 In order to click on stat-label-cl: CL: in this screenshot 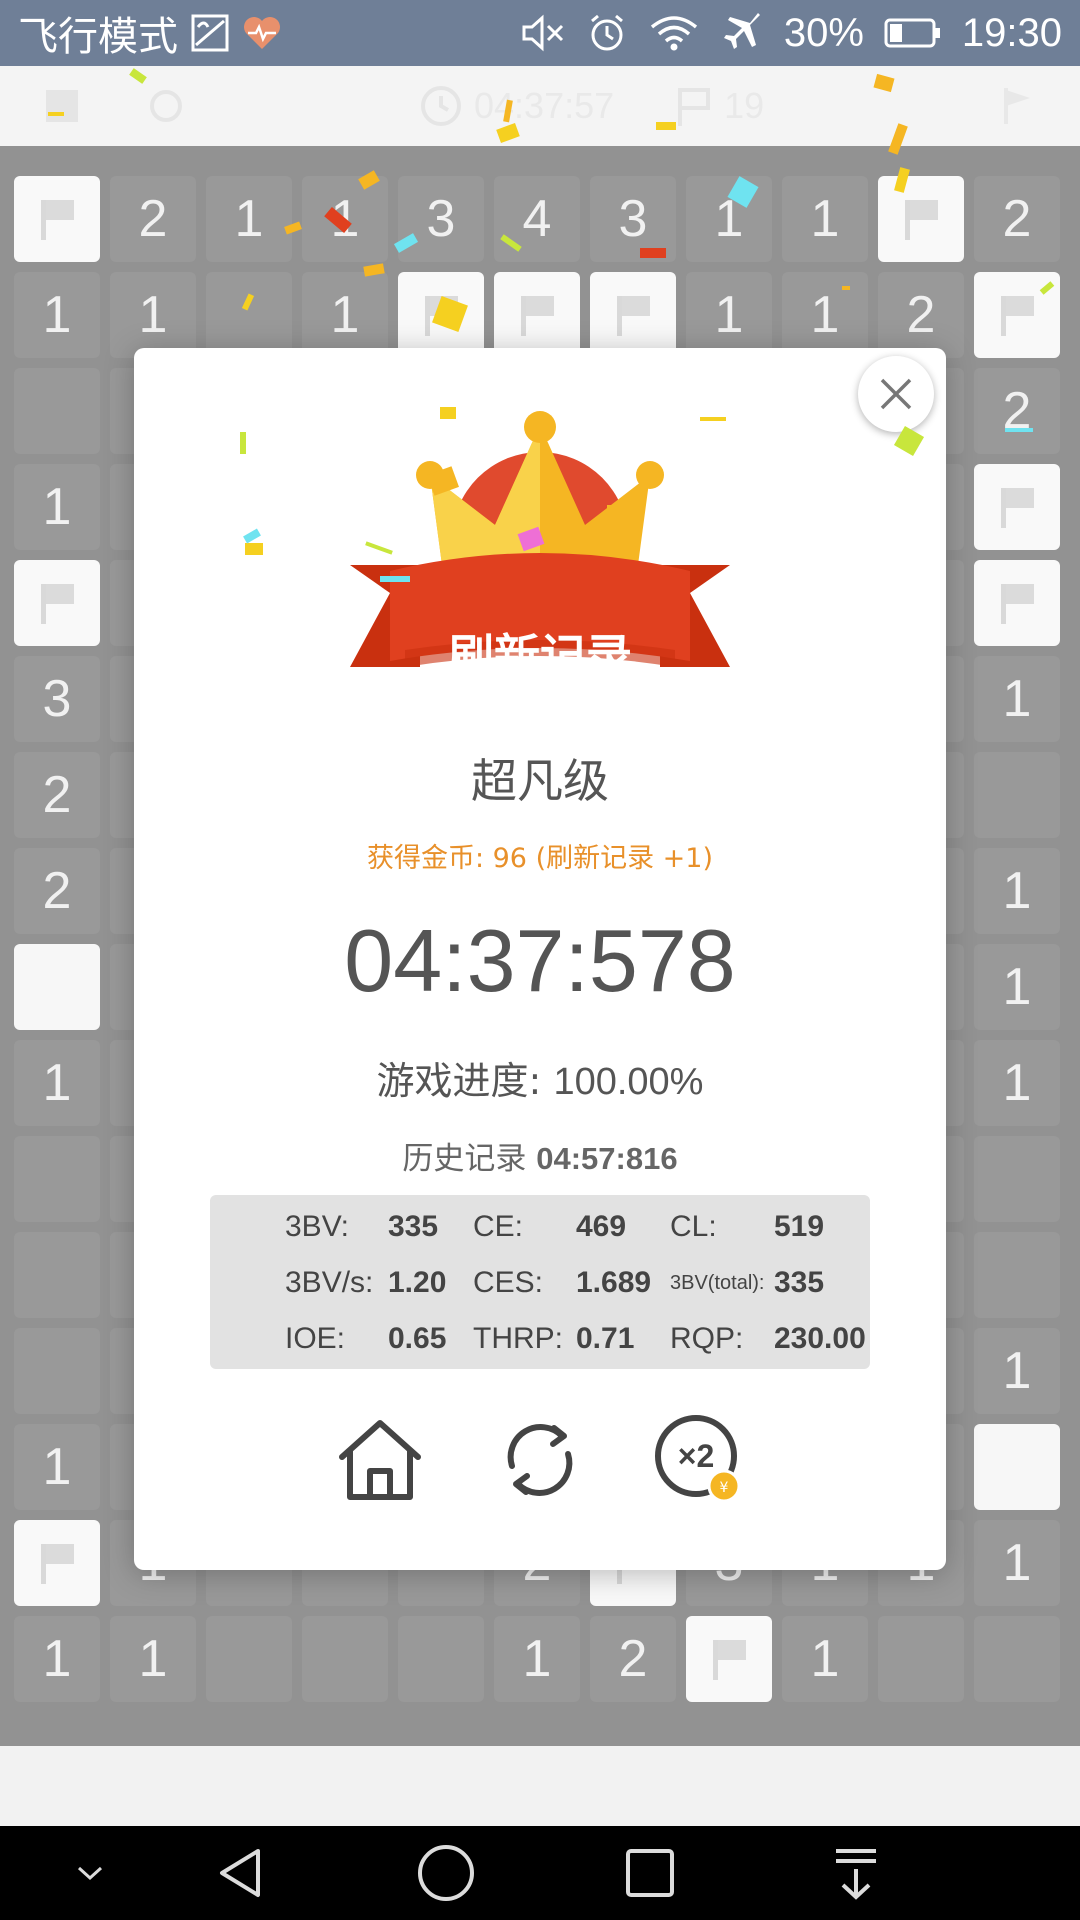, I will do `click(693, 1226)`.